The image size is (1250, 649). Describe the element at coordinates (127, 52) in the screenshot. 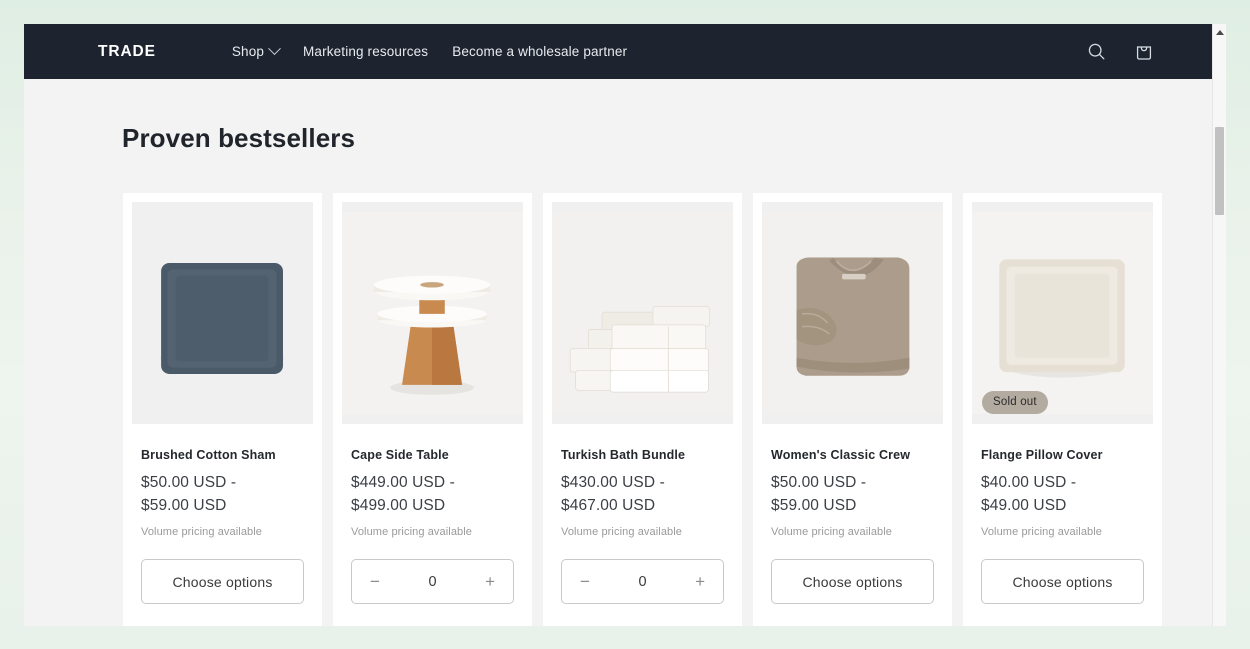

I see `brand-logo: TRADE` at that location.